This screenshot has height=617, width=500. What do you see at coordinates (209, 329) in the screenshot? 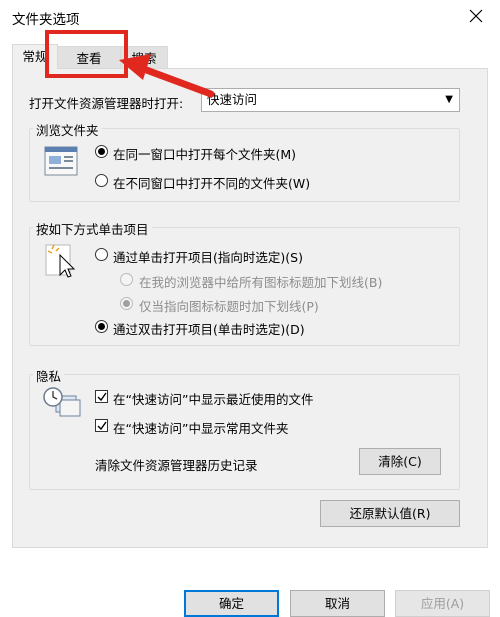
I see `double-click-label: 通过双击打开项目(单击时选定)(D)` at bounding box center [209, 329].